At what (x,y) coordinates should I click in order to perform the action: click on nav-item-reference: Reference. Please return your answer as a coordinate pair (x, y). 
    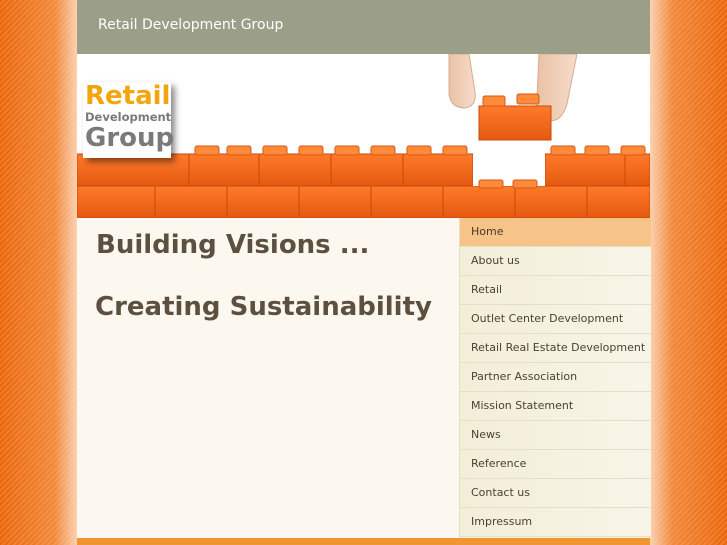
    Looking at the image, I should click on (555, 464).